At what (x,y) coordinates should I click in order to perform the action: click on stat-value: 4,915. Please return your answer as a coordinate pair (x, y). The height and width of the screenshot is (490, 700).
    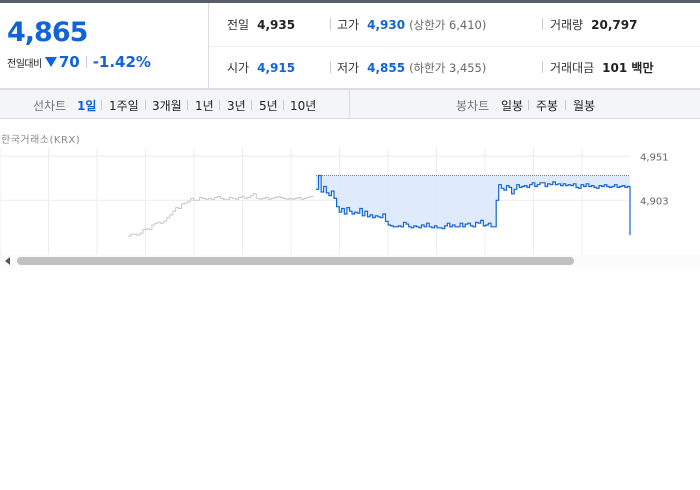
    Looking at the image, I should click on (276, 68).